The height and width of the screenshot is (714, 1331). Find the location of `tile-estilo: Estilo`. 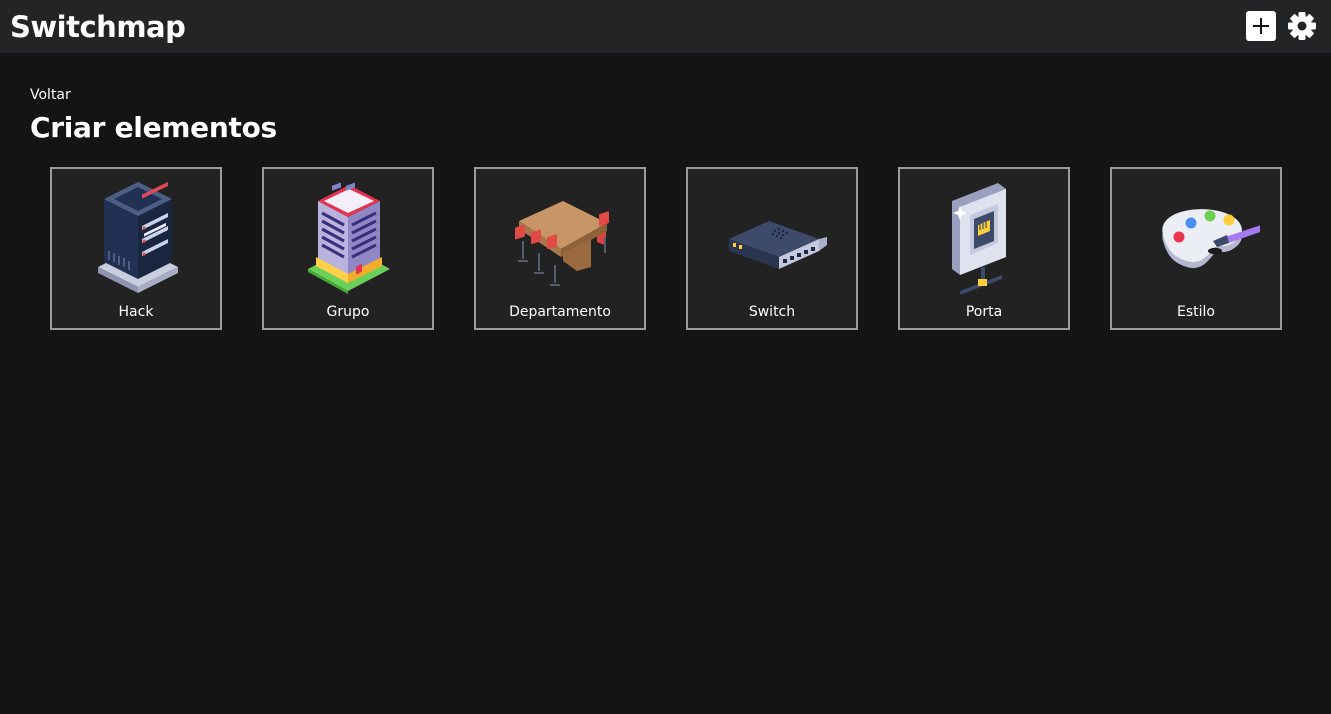

tile-estilo: Estilo is located at coordinates (1196, 248).